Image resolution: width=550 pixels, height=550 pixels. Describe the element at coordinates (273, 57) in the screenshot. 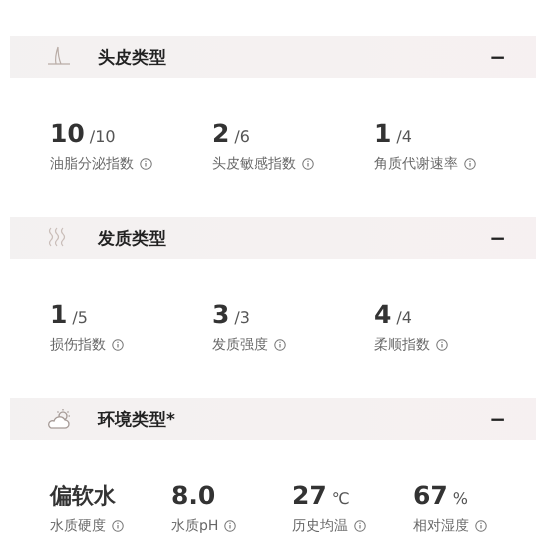

I see `section-header: 头皮类型 −` at that location.